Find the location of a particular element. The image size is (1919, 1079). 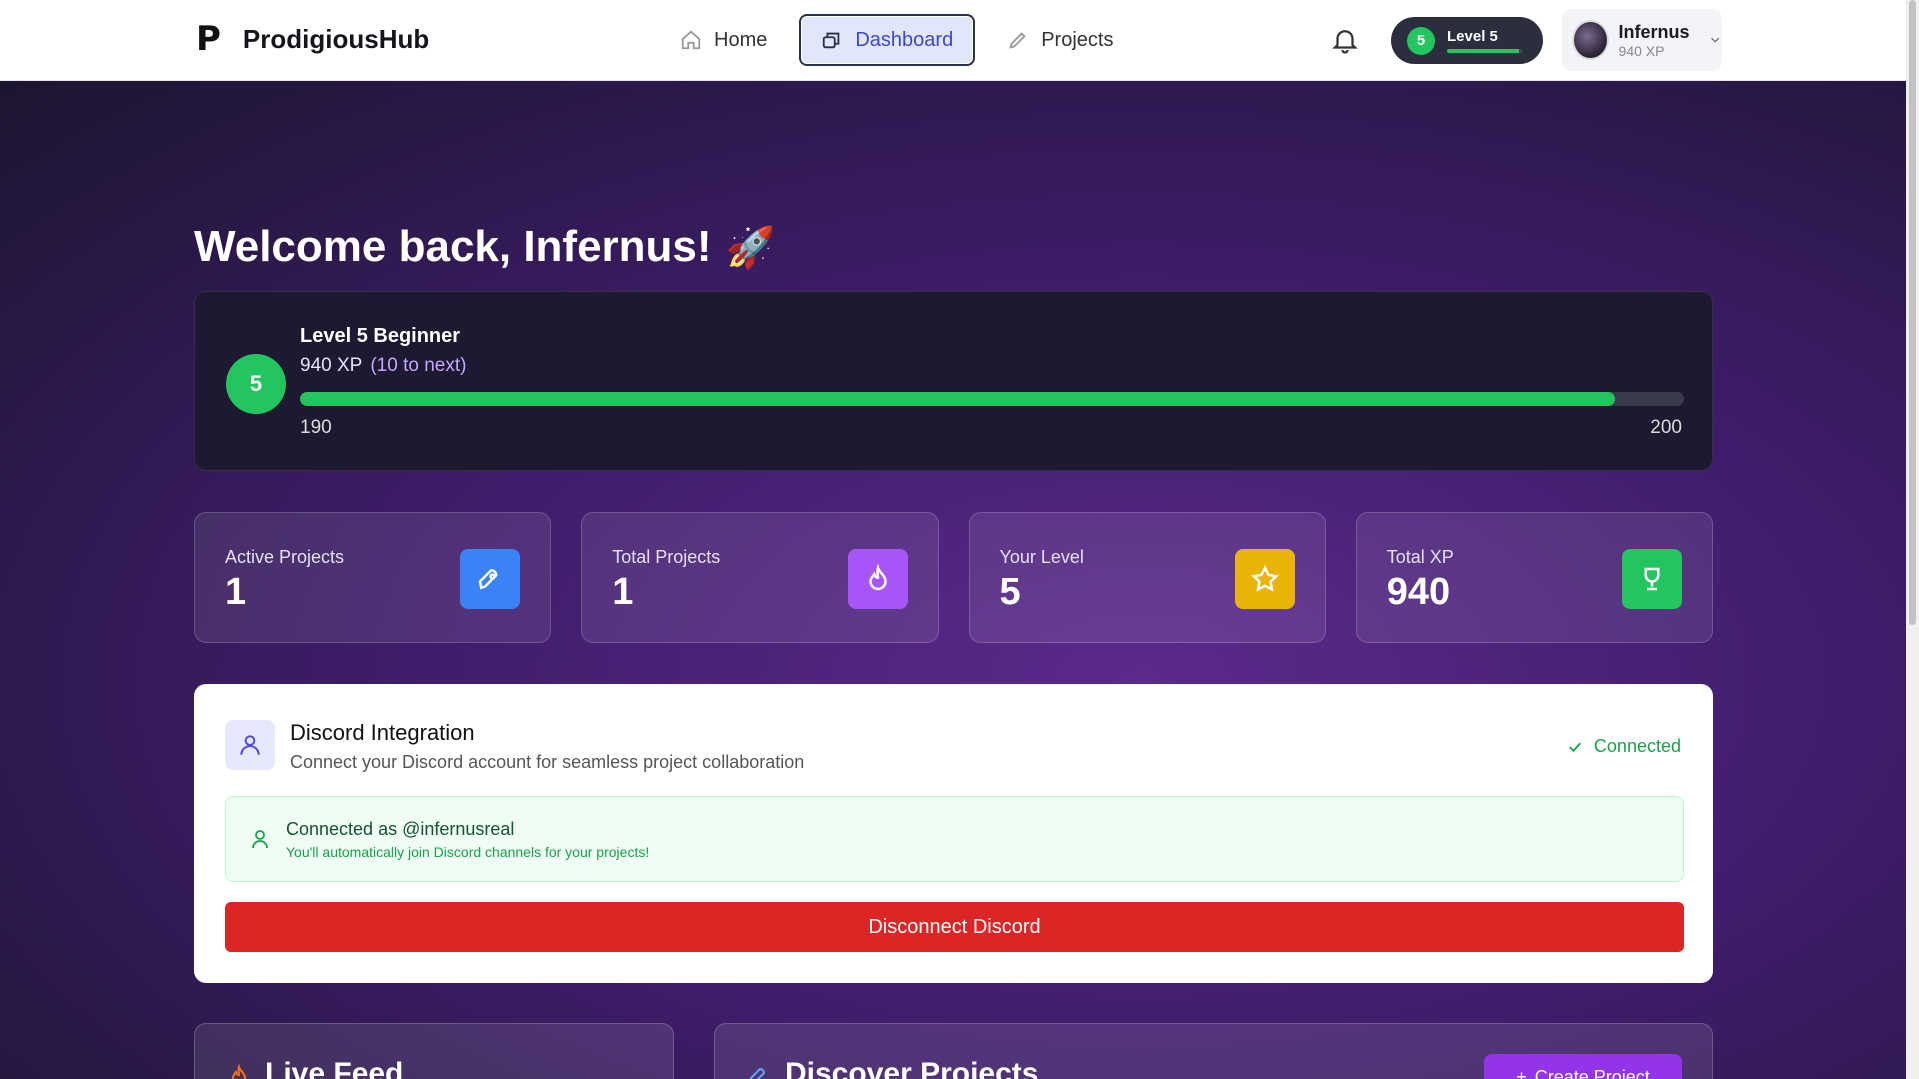

star-icon is located at coordinates (1264, 579).